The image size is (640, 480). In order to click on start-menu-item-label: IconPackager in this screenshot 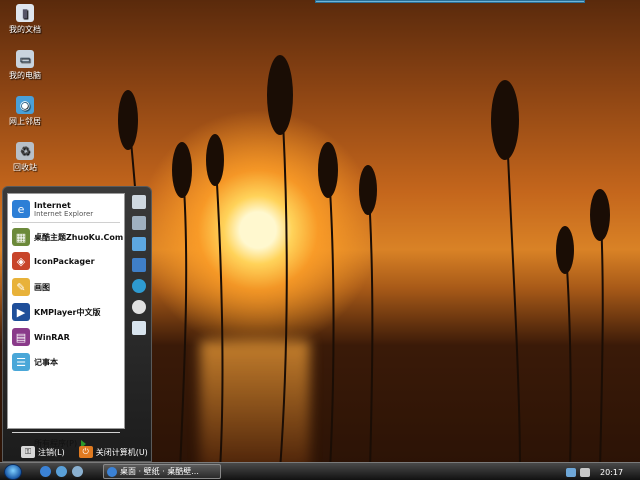, I will do `click(64, 261)`.